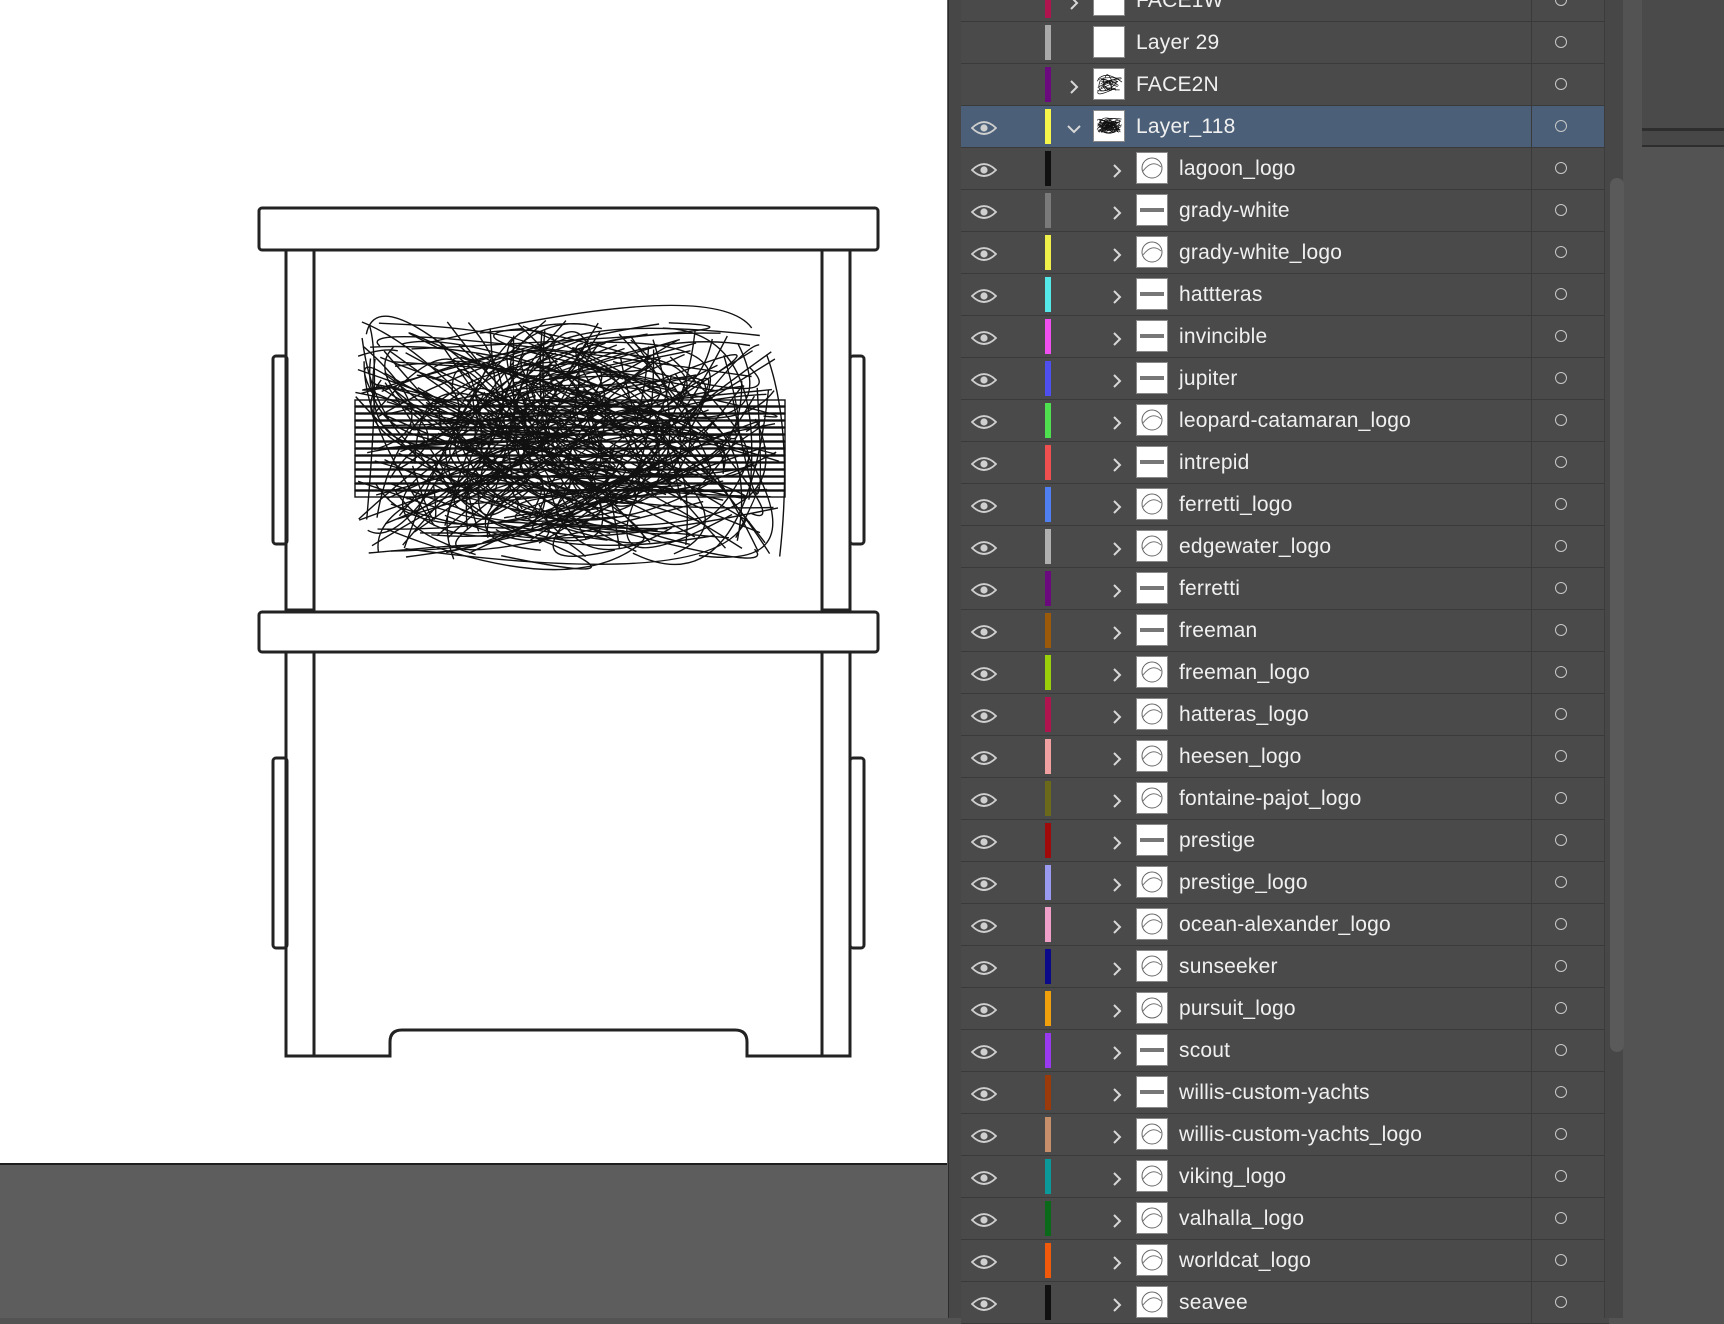 The image size is (1724, 1324). What do you see at coordinates (1285, 337) in the screenshot?
I see `layer-row: invincible` at bounding box center [1285, 337].